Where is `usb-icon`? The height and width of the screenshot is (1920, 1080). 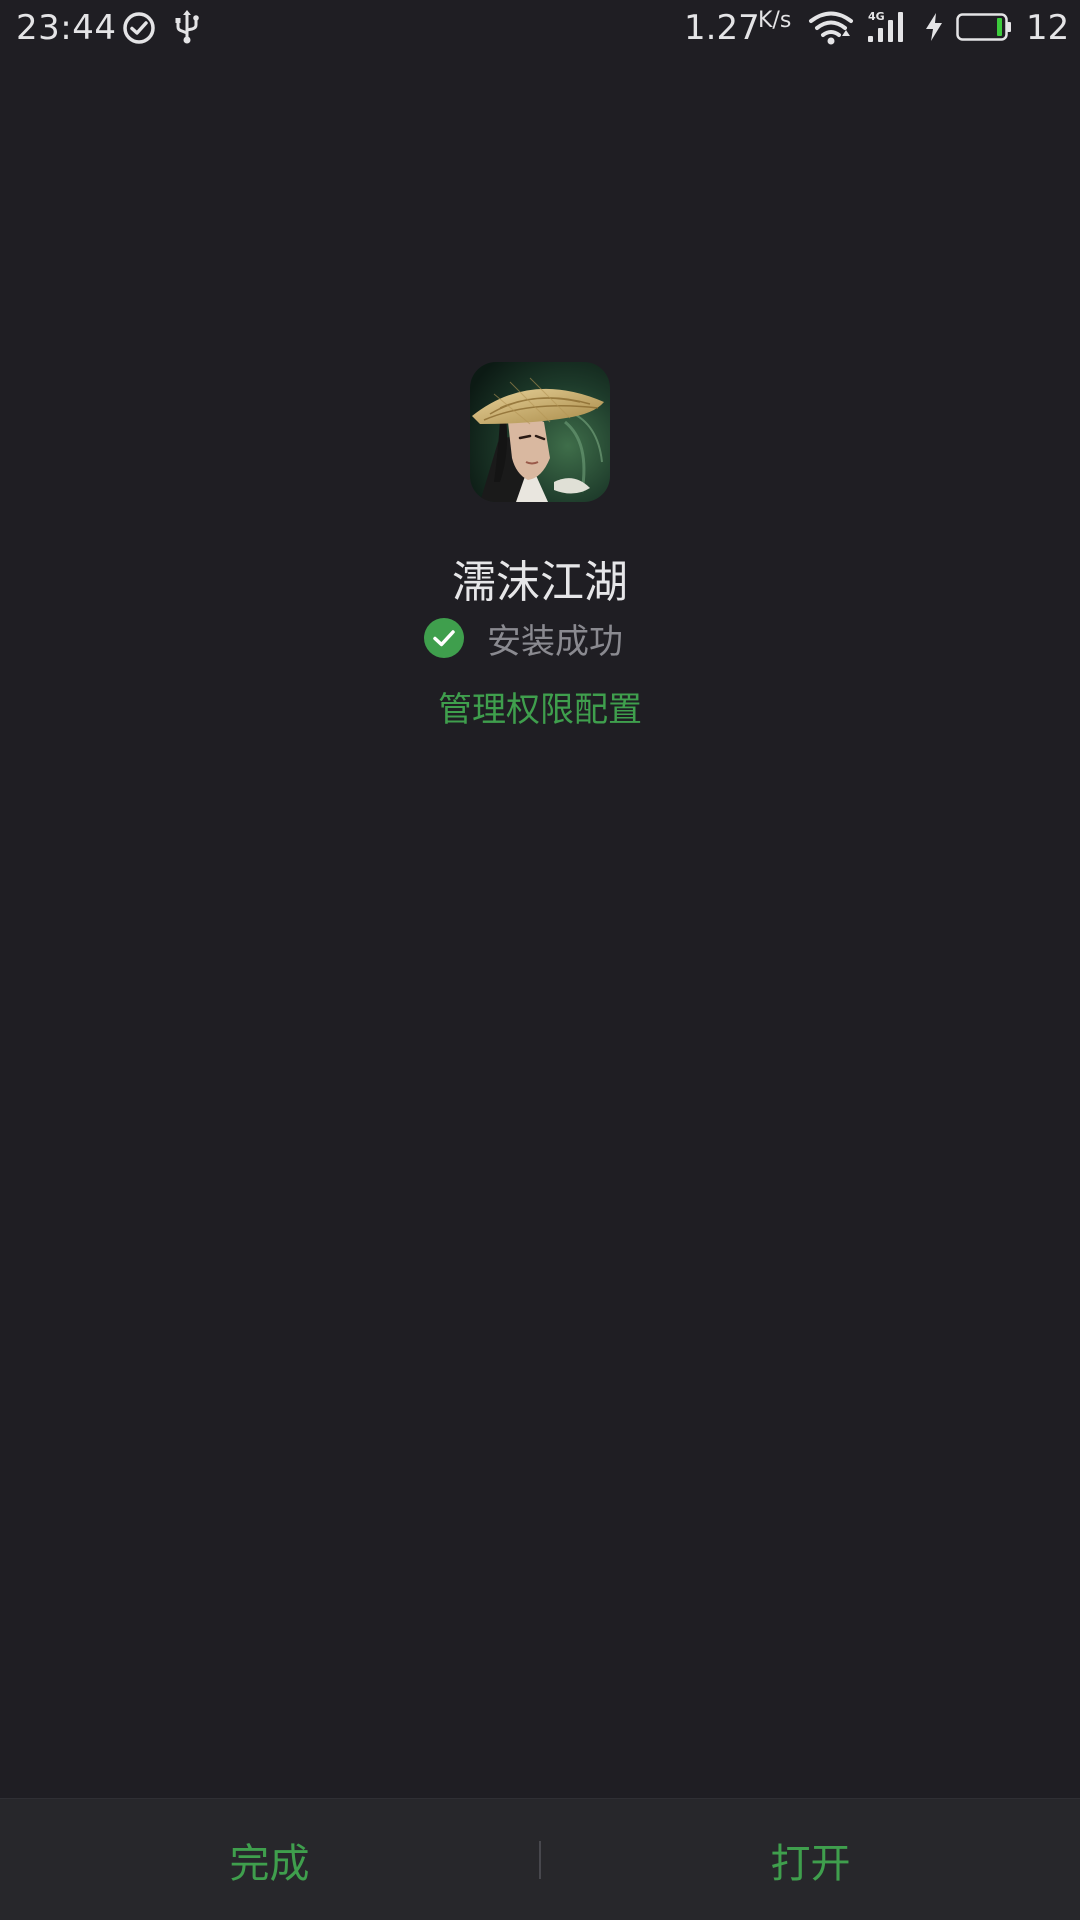
usb-icon is located at coordinates (187, 27).